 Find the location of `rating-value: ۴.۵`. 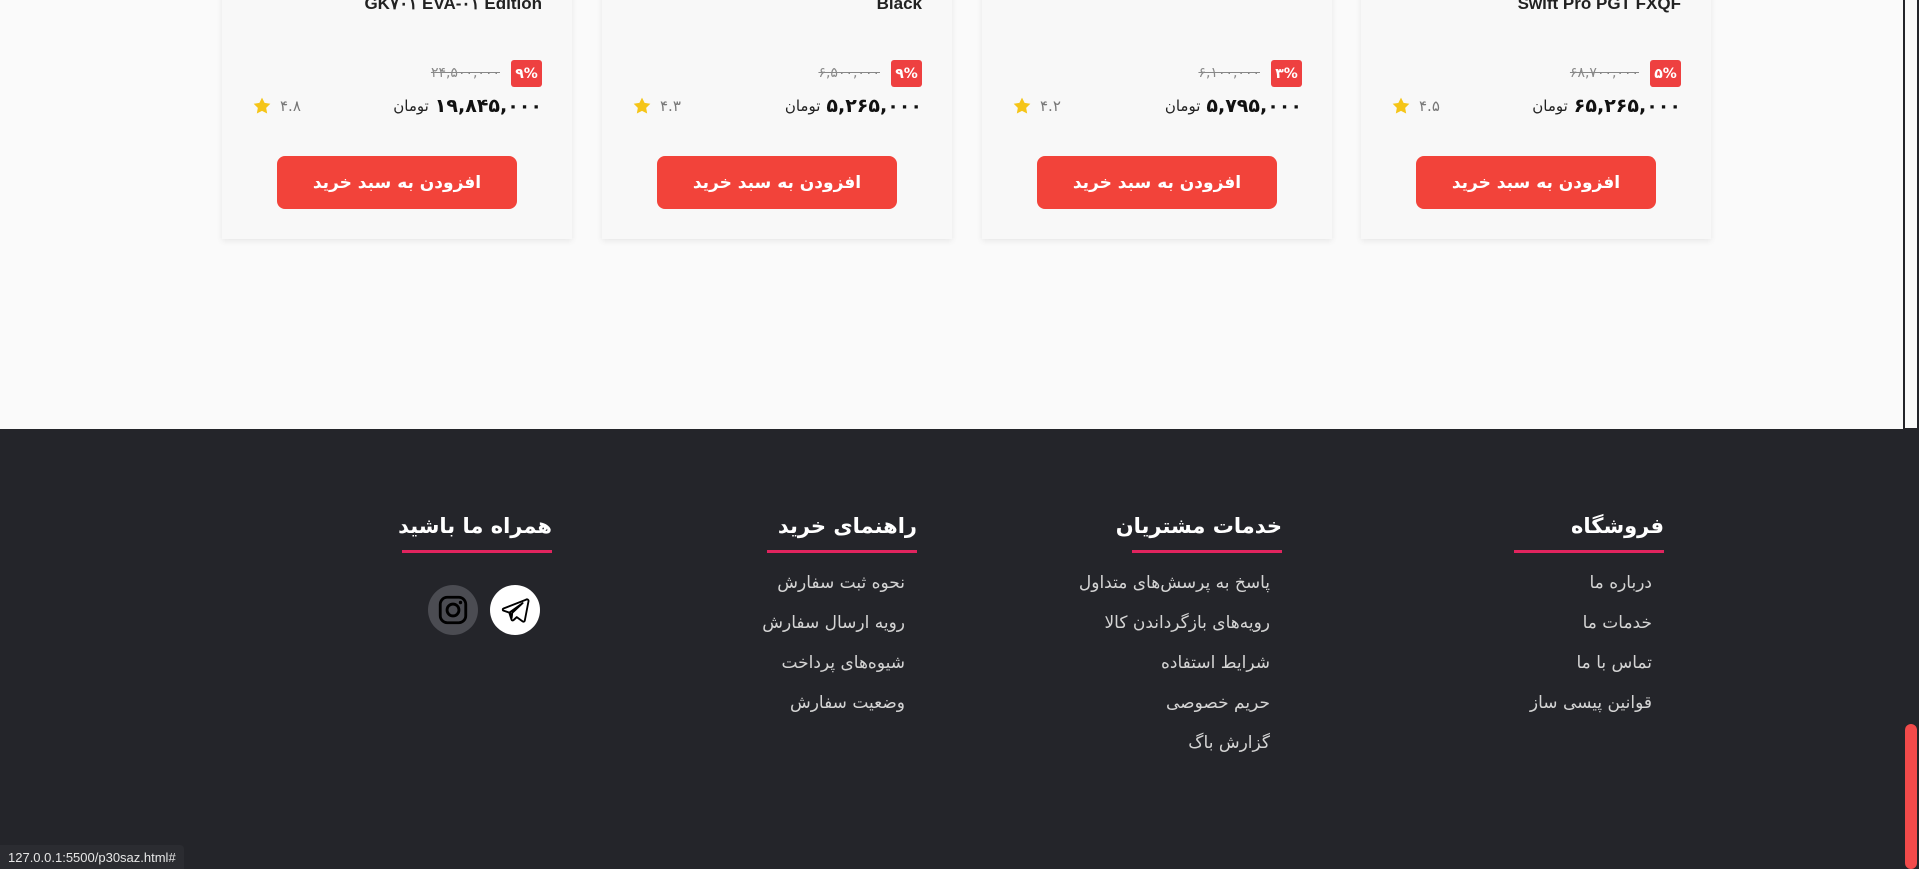

rating-value: ۴.۵ is located at coordinates (1429, 106).